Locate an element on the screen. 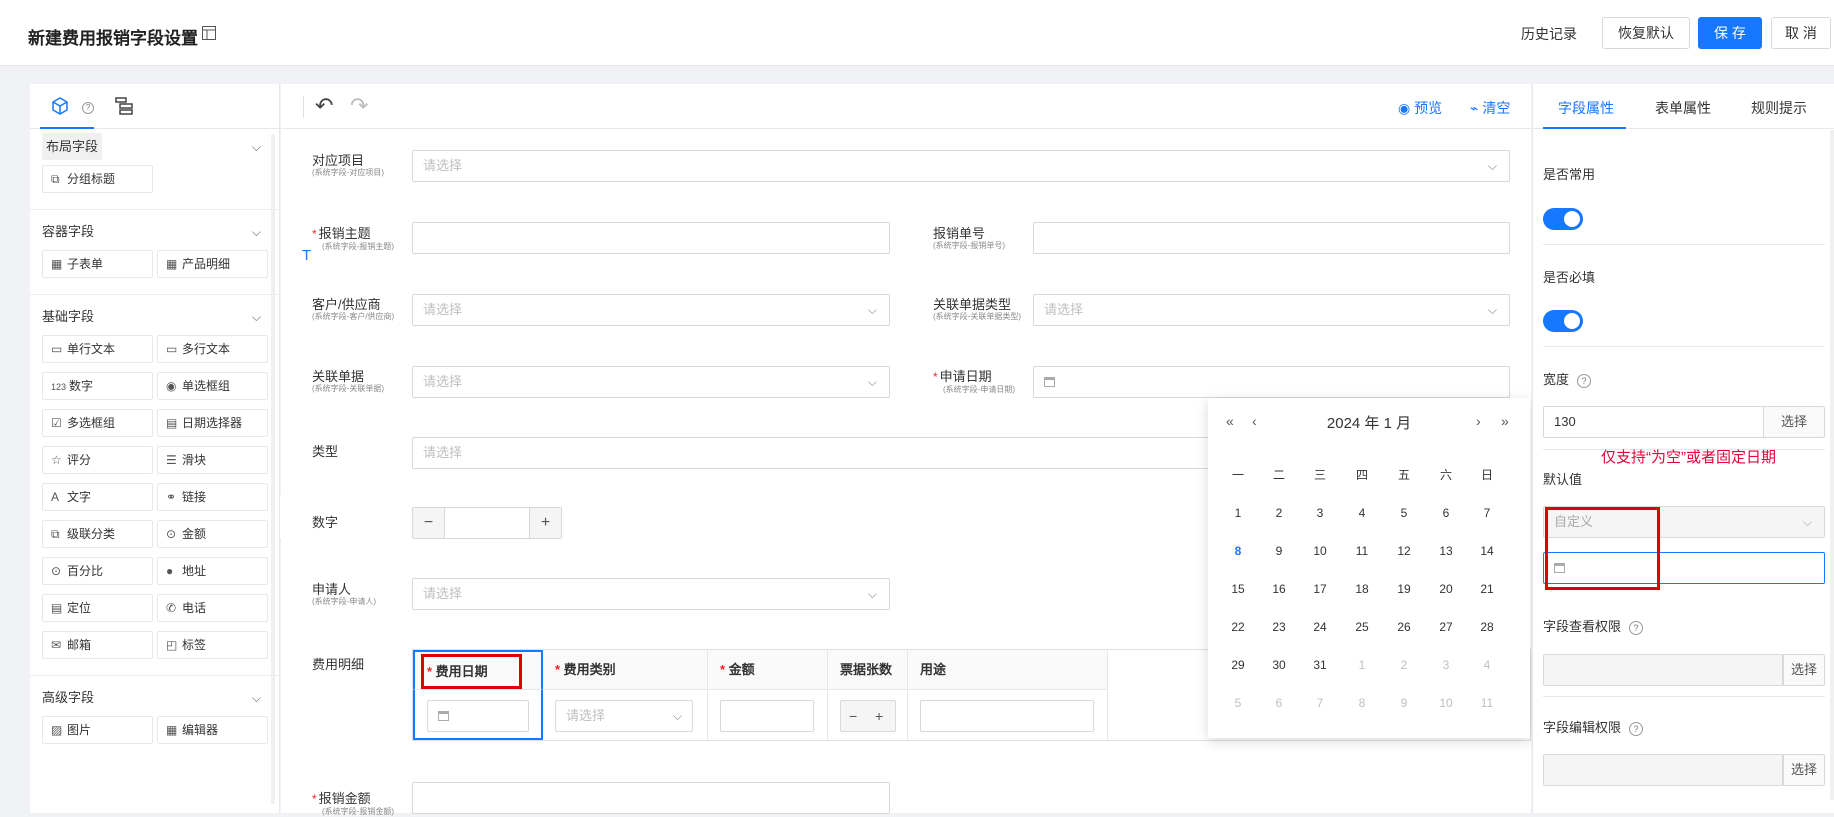  palette-item: ⧉ 级联分类 is located at coordinates (97, 534).